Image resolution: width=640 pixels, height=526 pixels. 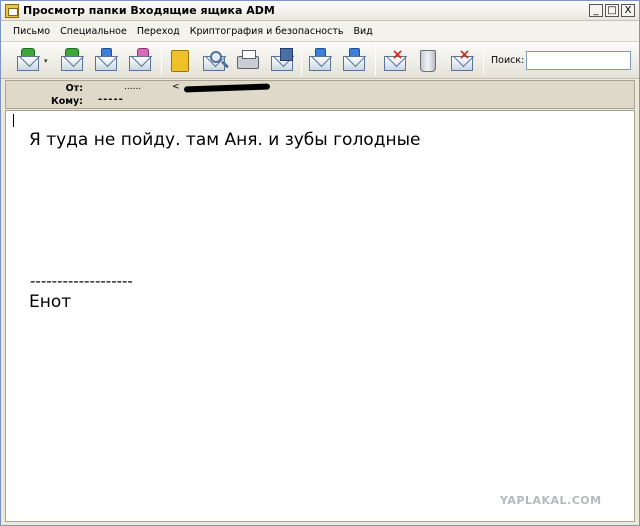 I want to click on menu-letter: Письмо, so click(x=31, y=31).